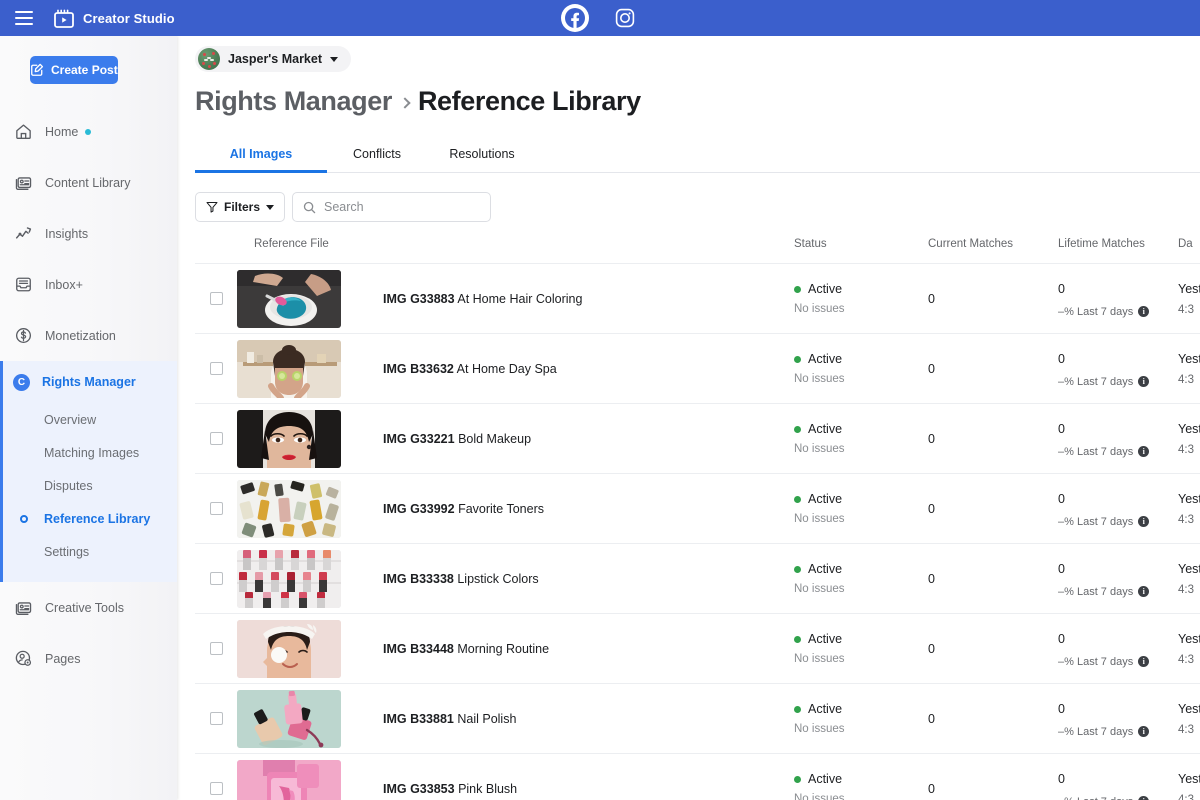  I want to click on reference-file-title: At Home Hair Coloring, so click(520, 298).